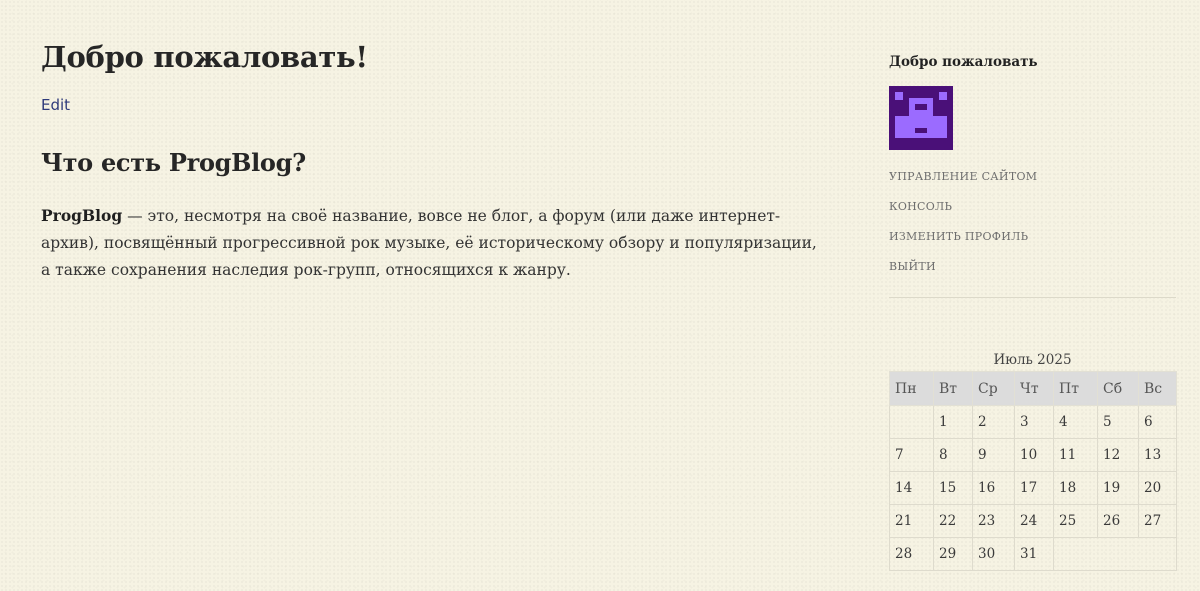  Describe the element at coordinates (1032, 205) in the screenshot. I see `admin-link-item: КОНСОЛЬ` at that location.